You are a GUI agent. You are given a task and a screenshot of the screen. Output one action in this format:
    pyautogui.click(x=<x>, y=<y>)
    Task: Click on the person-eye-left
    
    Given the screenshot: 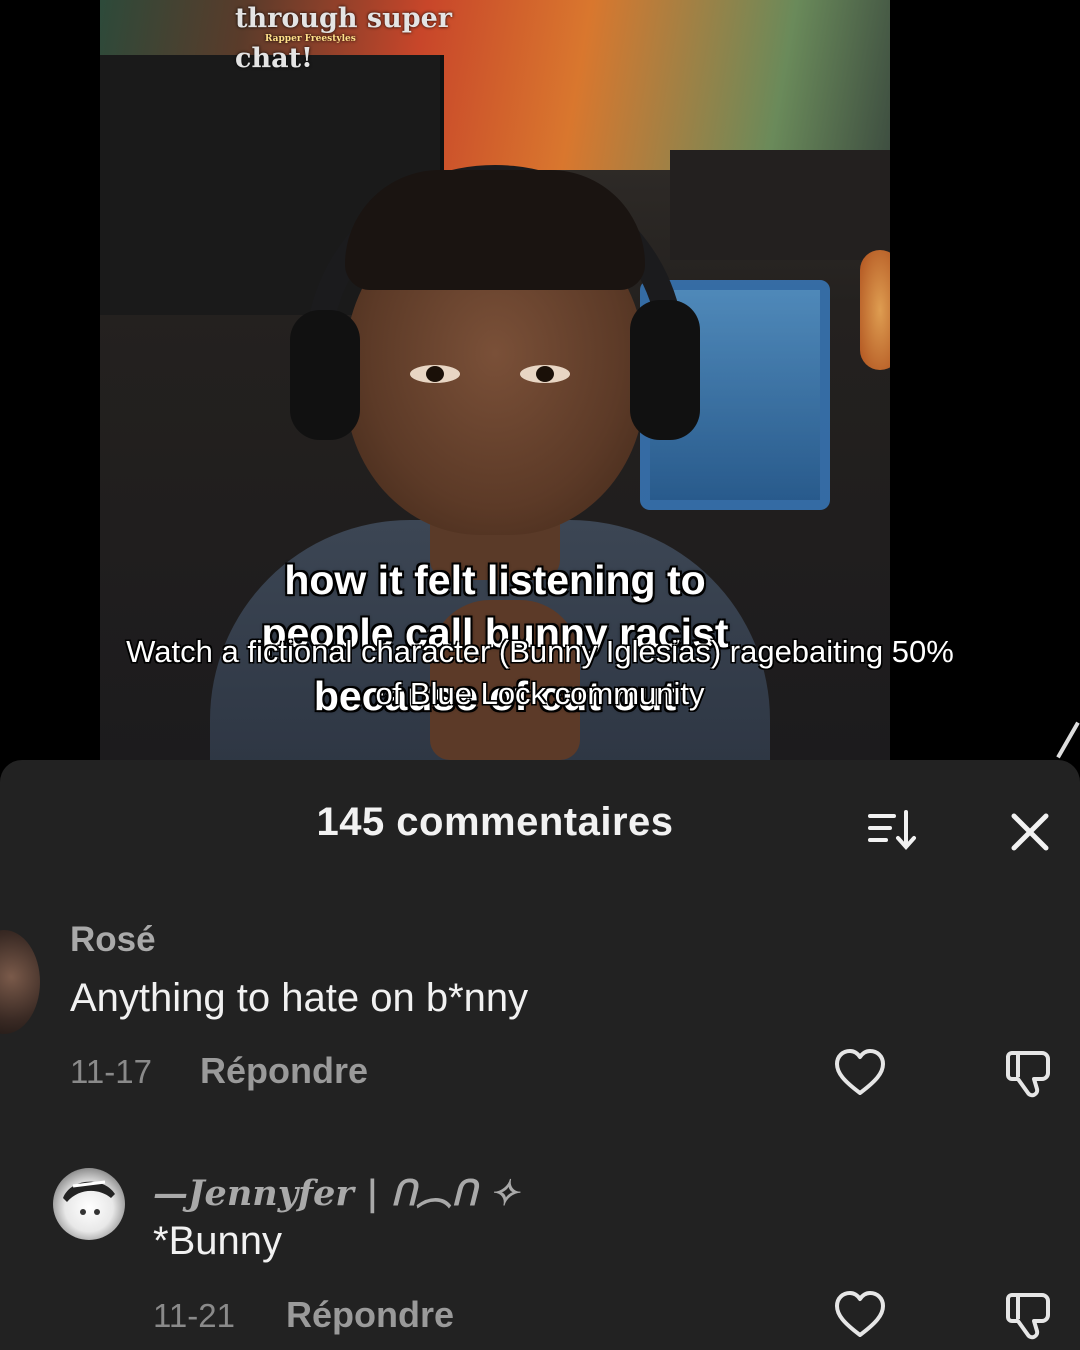 What is the action you would take?
    pyautogui.click(x=435, y=374)
    